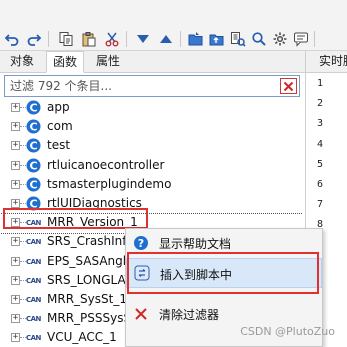 The width and height of the screenshot is (347, 347). Describe the element at coordinates (196, 39) in the screenshot. I see `open-folder-icon` at that location.